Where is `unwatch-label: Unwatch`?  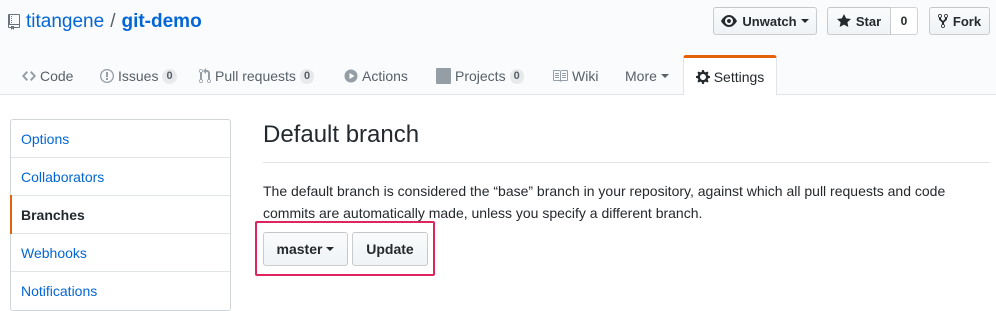
unwatch-label: Unwatch is located at coordinates (769, 21).